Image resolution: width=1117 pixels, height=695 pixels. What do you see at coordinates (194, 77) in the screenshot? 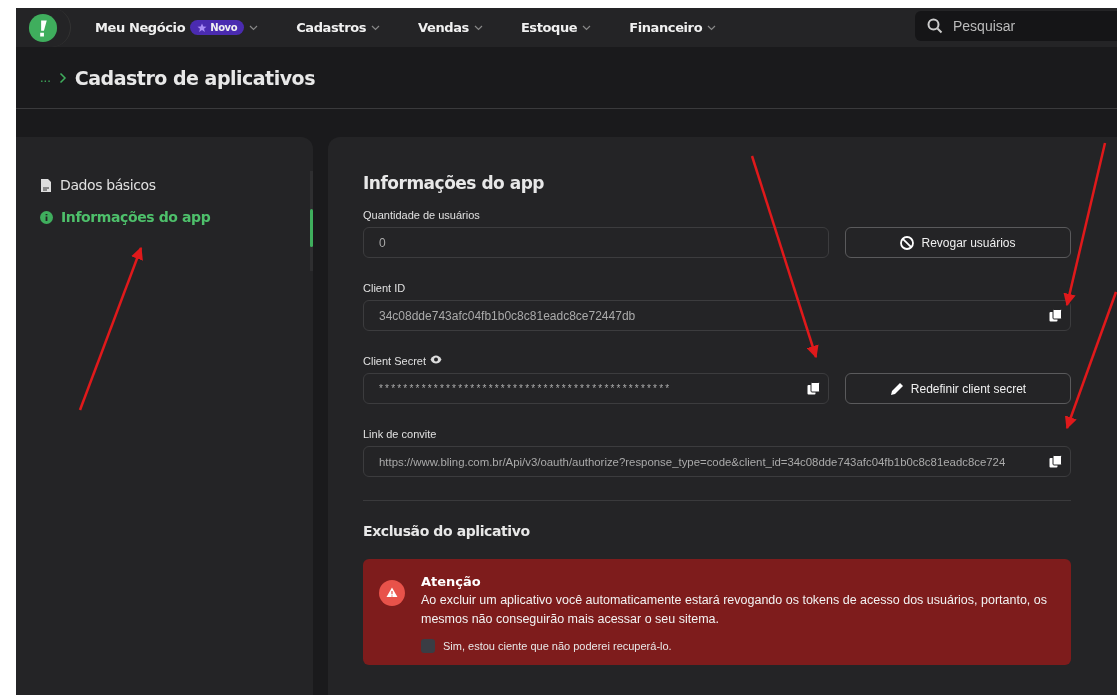
I see `page-title: Cadastro de aplicativos` at bounding box center [194, 77].